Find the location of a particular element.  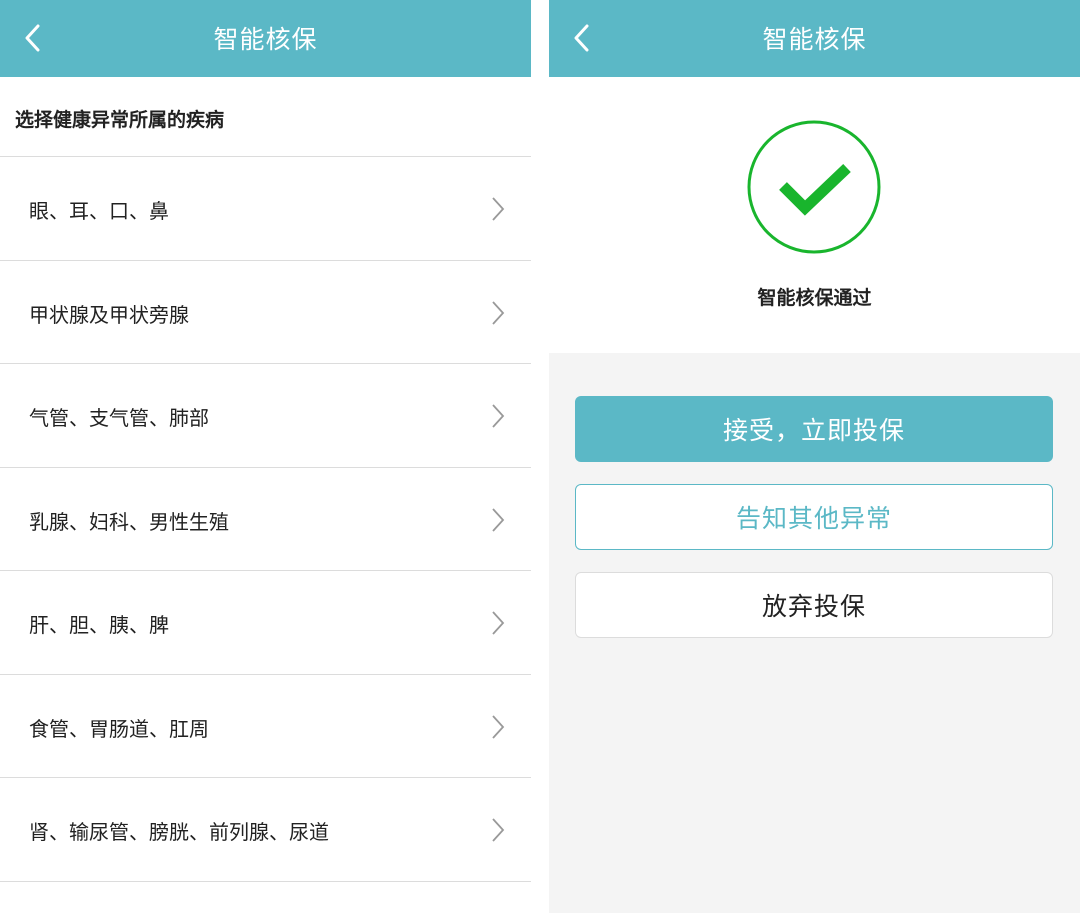

status-text: 智能核保通过 is located at coordinates (814, 298).